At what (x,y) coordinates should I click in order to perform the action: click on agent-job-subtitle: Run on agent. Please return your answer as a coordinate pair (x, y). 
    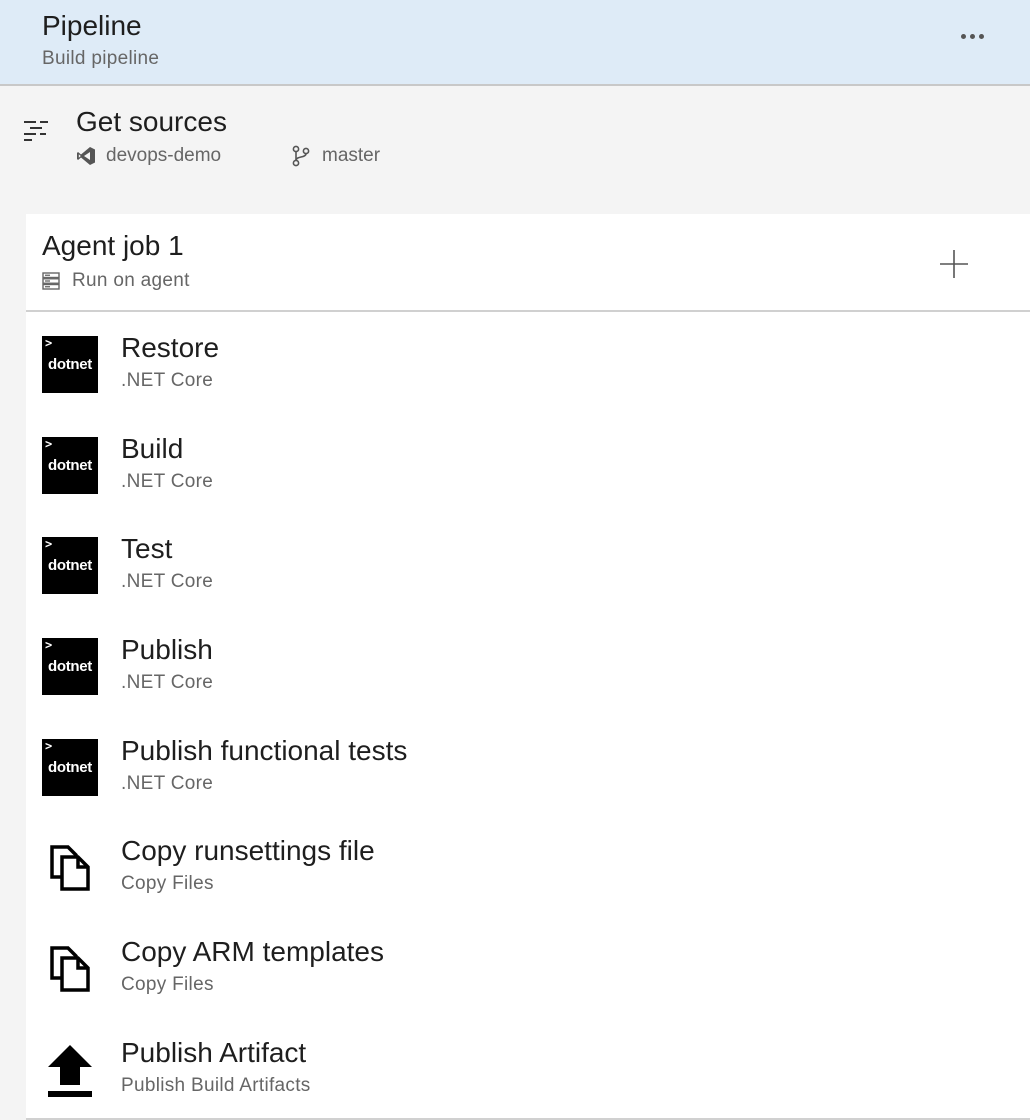
    Looking at the image, I should click on (116, 281).